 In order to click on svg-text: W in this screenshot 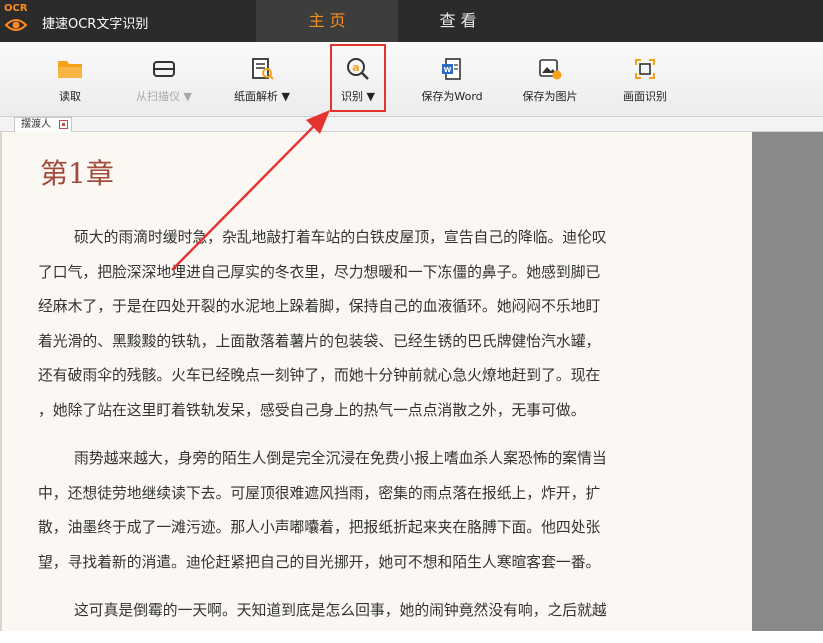, I will do `click(448, 70)`.